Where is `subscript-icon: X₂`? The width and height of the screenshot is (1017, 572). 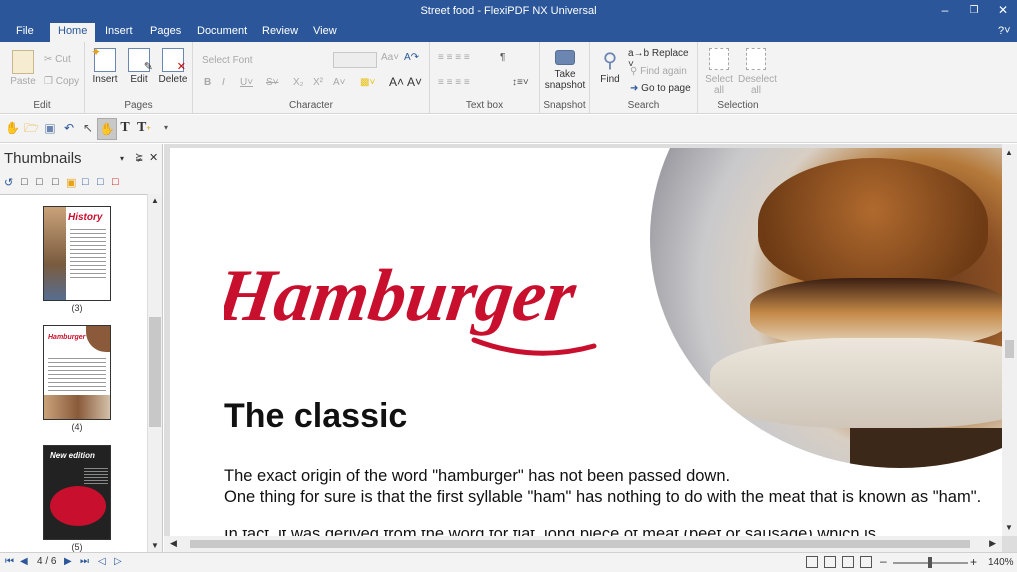 subscript-icon: X₂ is located at coordinates (298, 82).